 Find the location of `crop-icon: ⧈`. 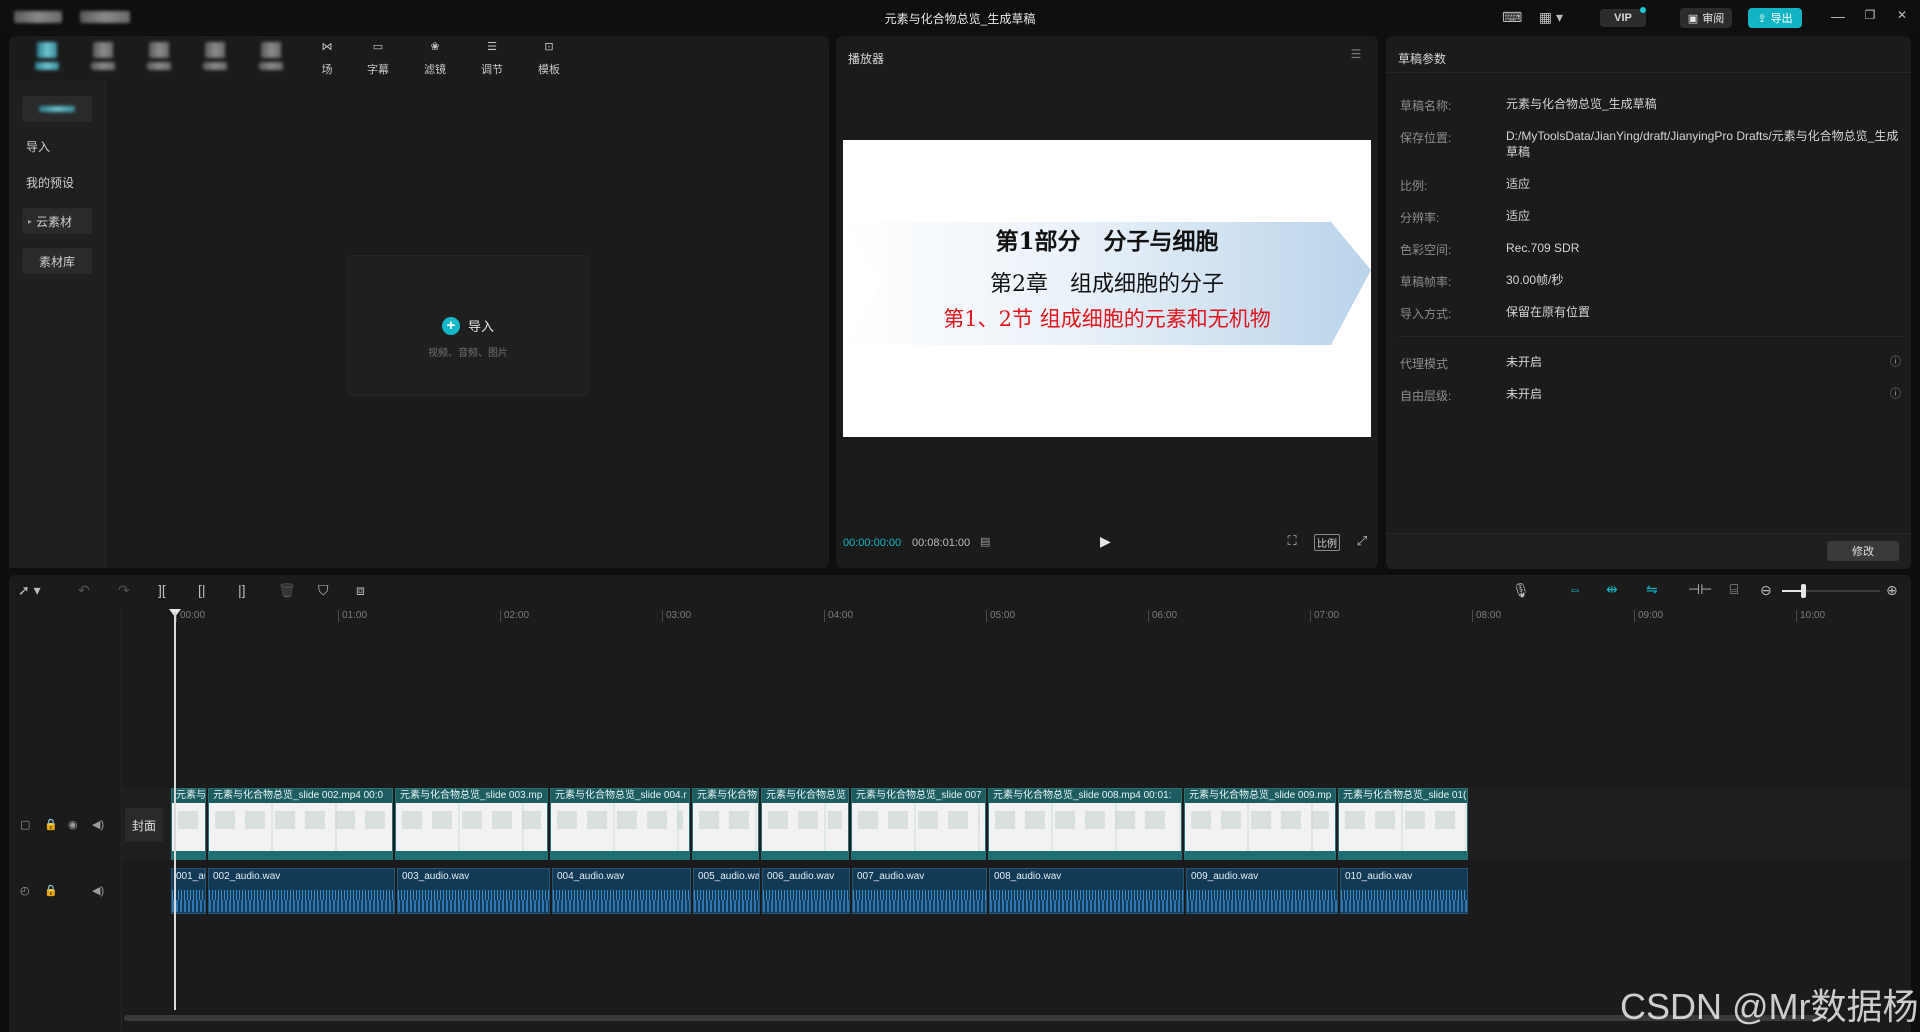

crop-icon: ⧈ is located at coordinates (360, 590).